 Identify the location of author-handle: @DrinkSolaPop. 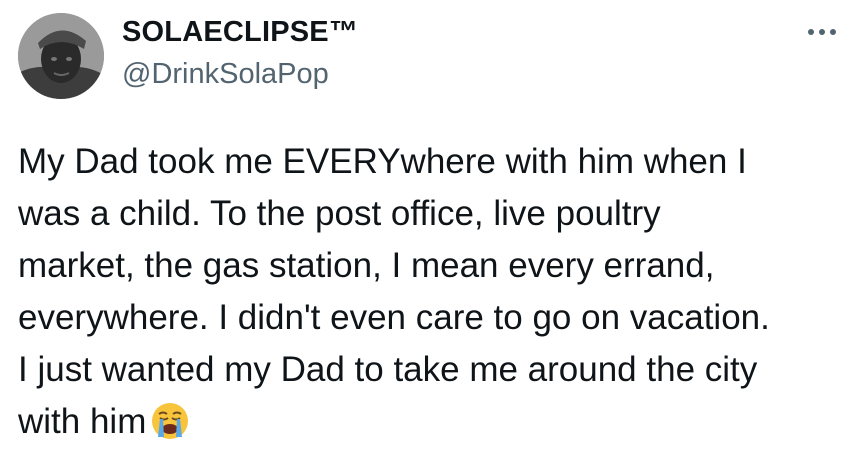
(225, 74).